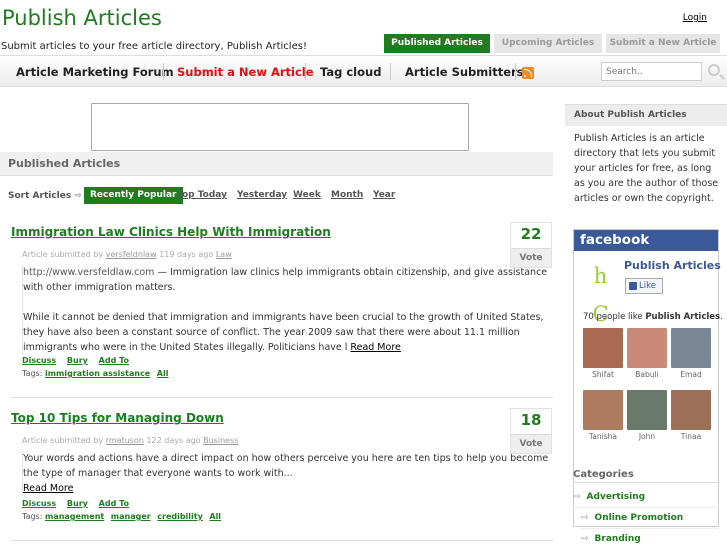  What do you see at coordinates (117, 418) in the screenshot?
I see `article-title: Top 10 Tips for Managing Down` at bounding box center [117, 418].